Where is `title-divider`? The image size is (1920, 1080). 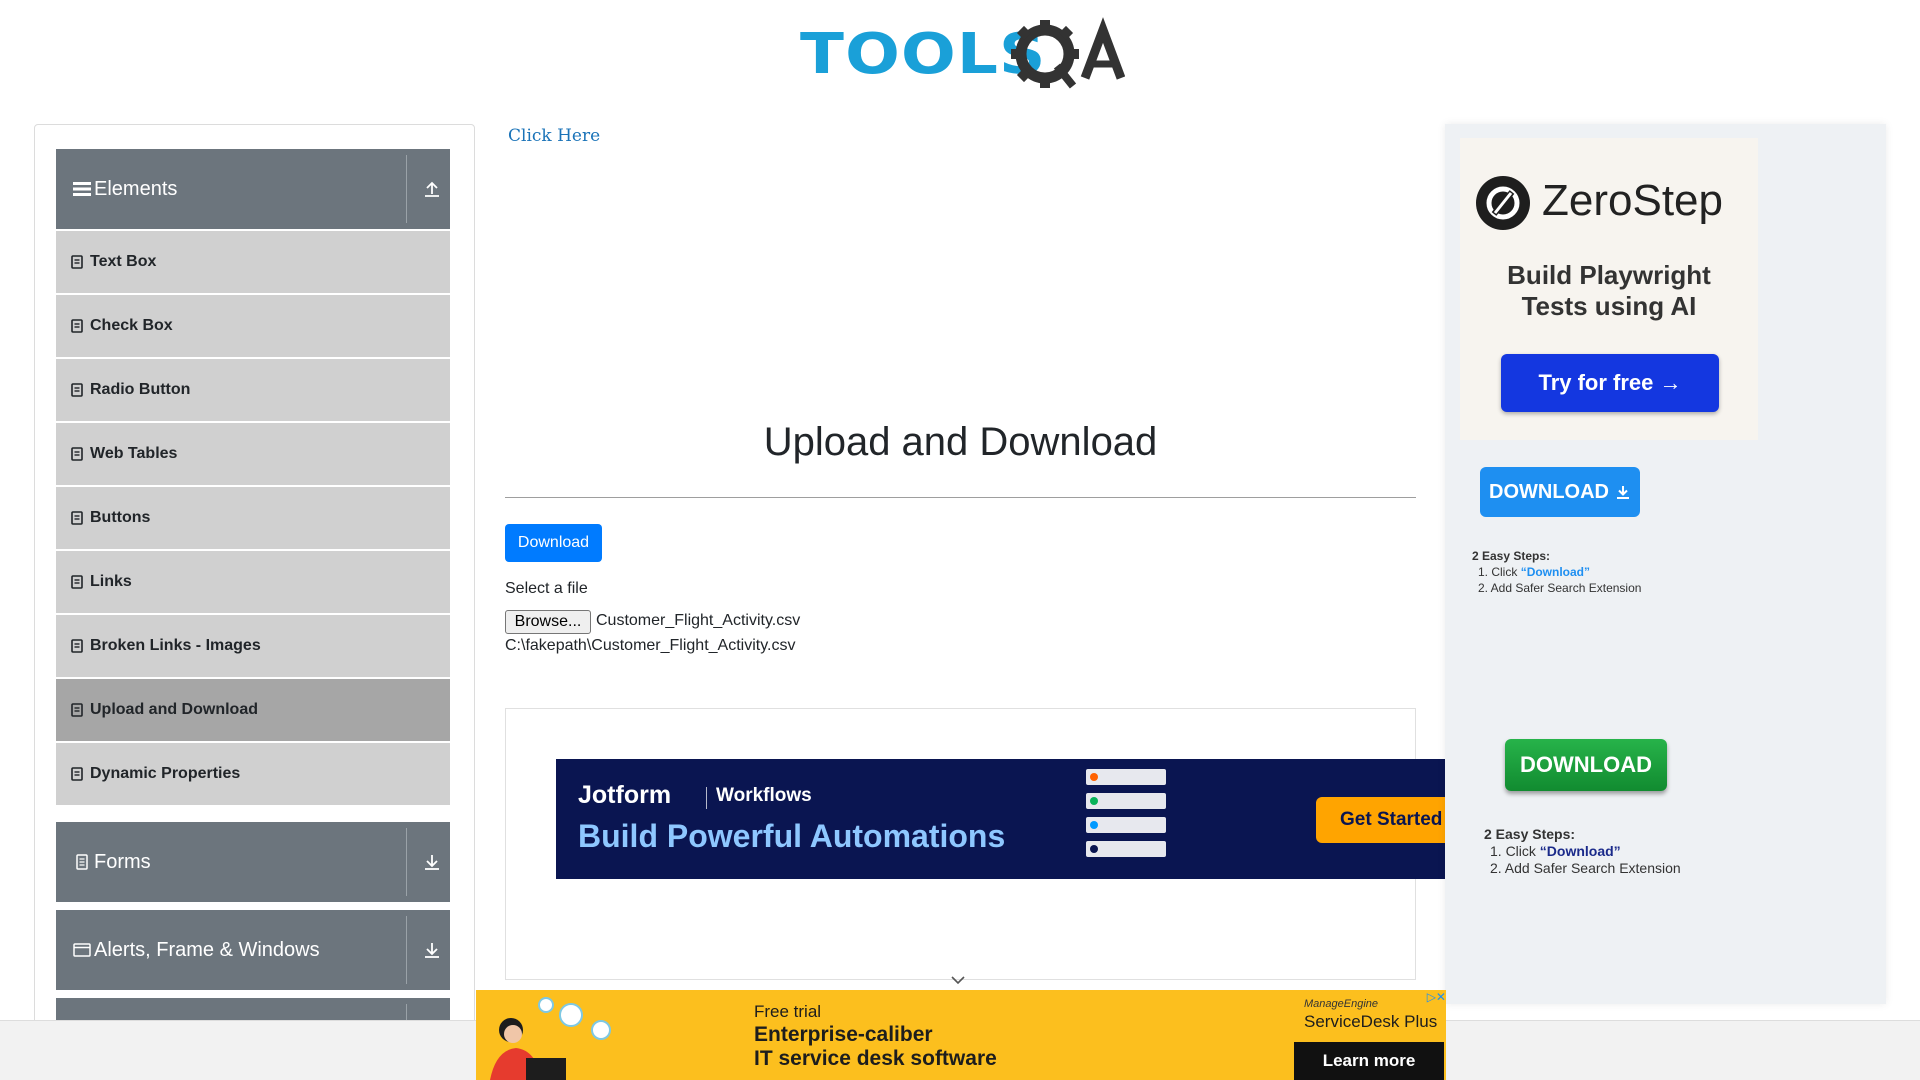 title-divider is located at coordinates (960, 497).